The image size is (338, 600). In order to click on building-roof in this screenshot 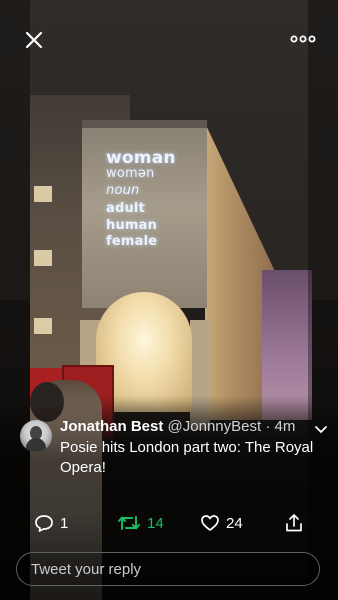, I will do `click(80, 75)`.